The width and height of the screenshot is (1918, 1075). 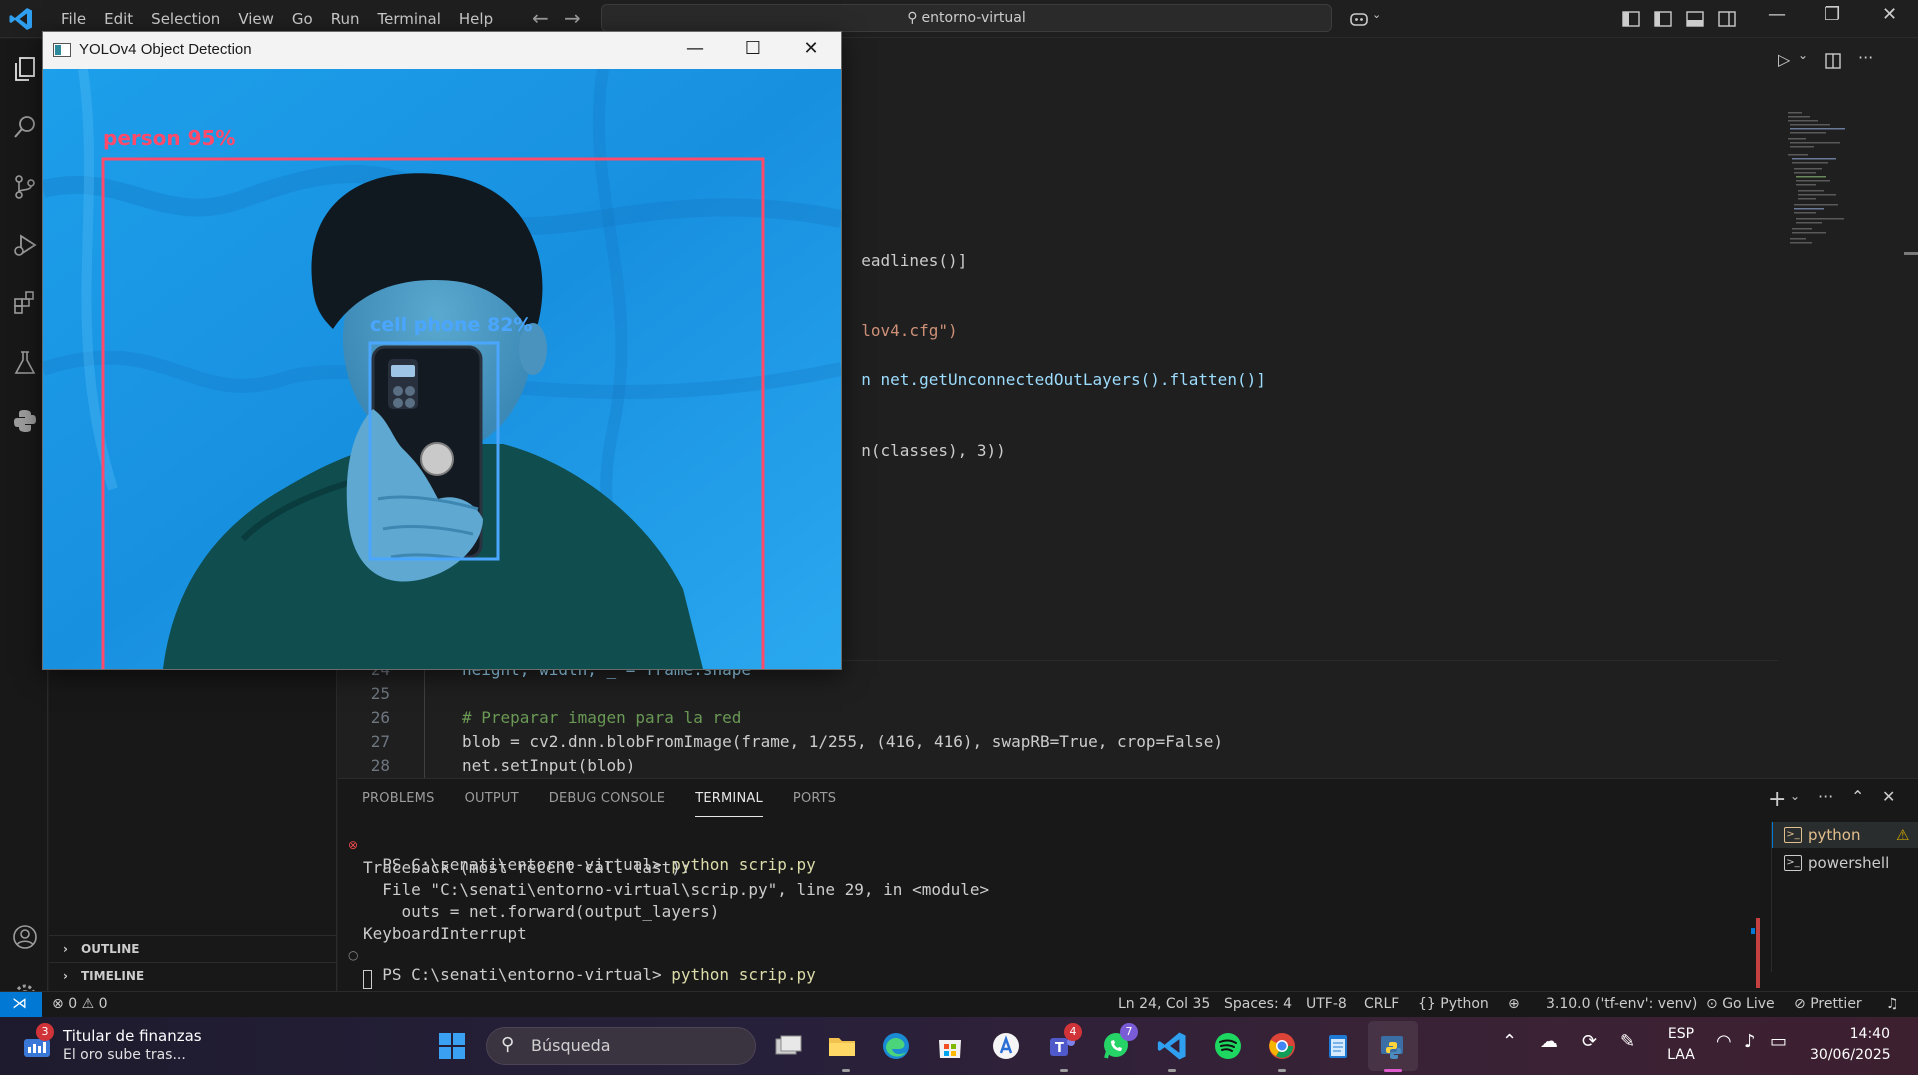 What do you see at coordinates (814, 804) in the screenshot?
I see `tab-ports: PORTS` at bounding box center [814, 804].